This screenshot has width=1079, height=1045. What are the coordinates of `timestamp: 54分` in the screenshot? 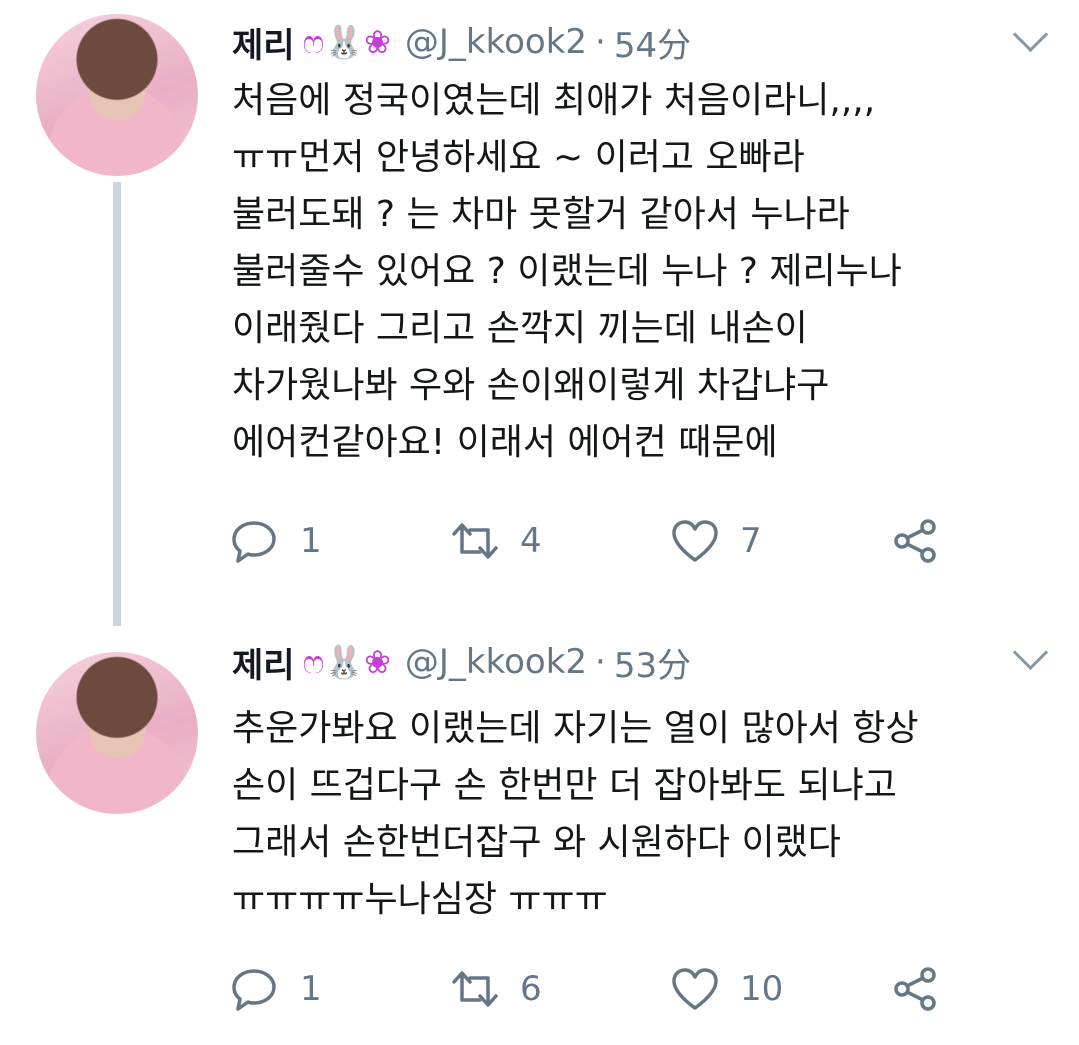 It's located at (652, 42).